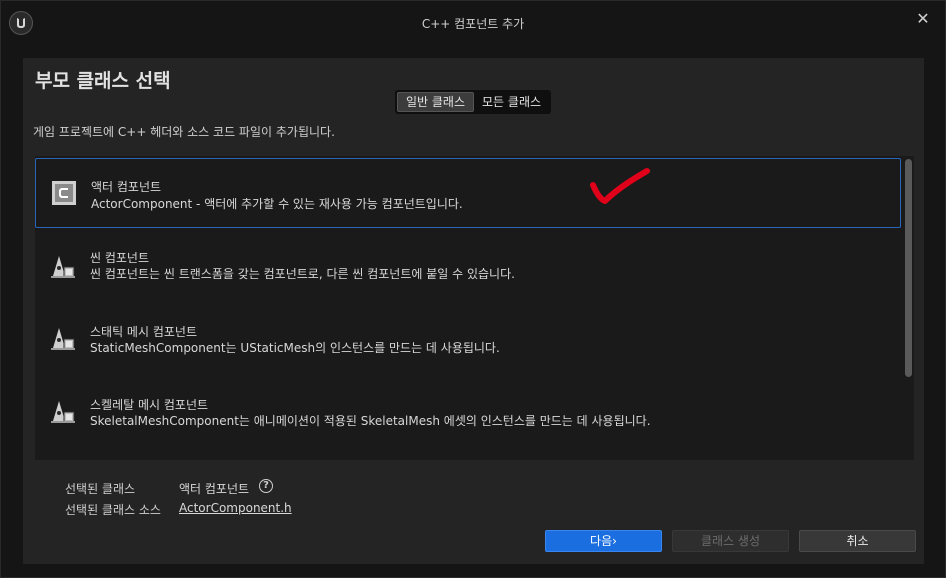  I want to click on help-icon: ?, so click(266, 486).